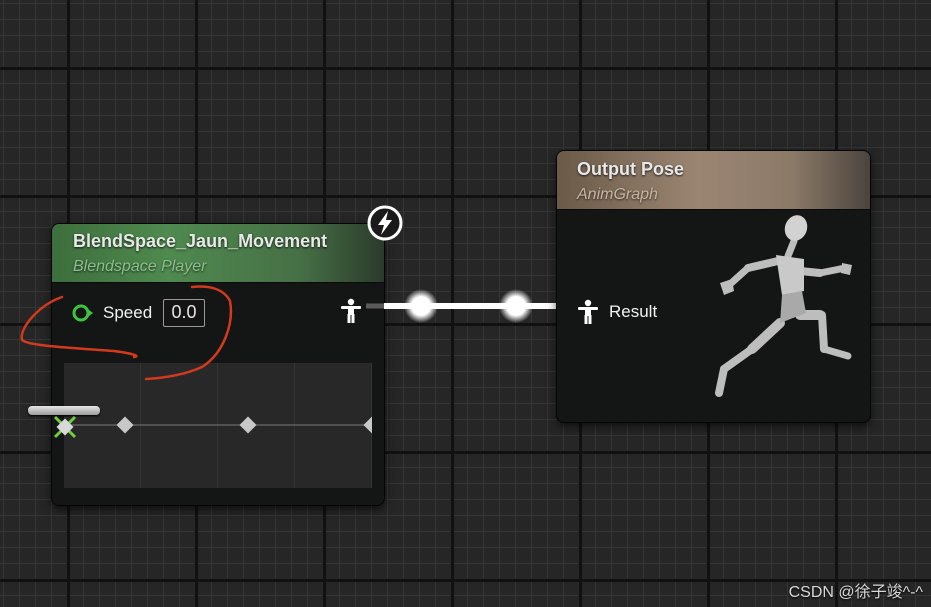 This screenshot has height=607, width=931. I want to click on running-mannequin-icon, so click(783, 306).